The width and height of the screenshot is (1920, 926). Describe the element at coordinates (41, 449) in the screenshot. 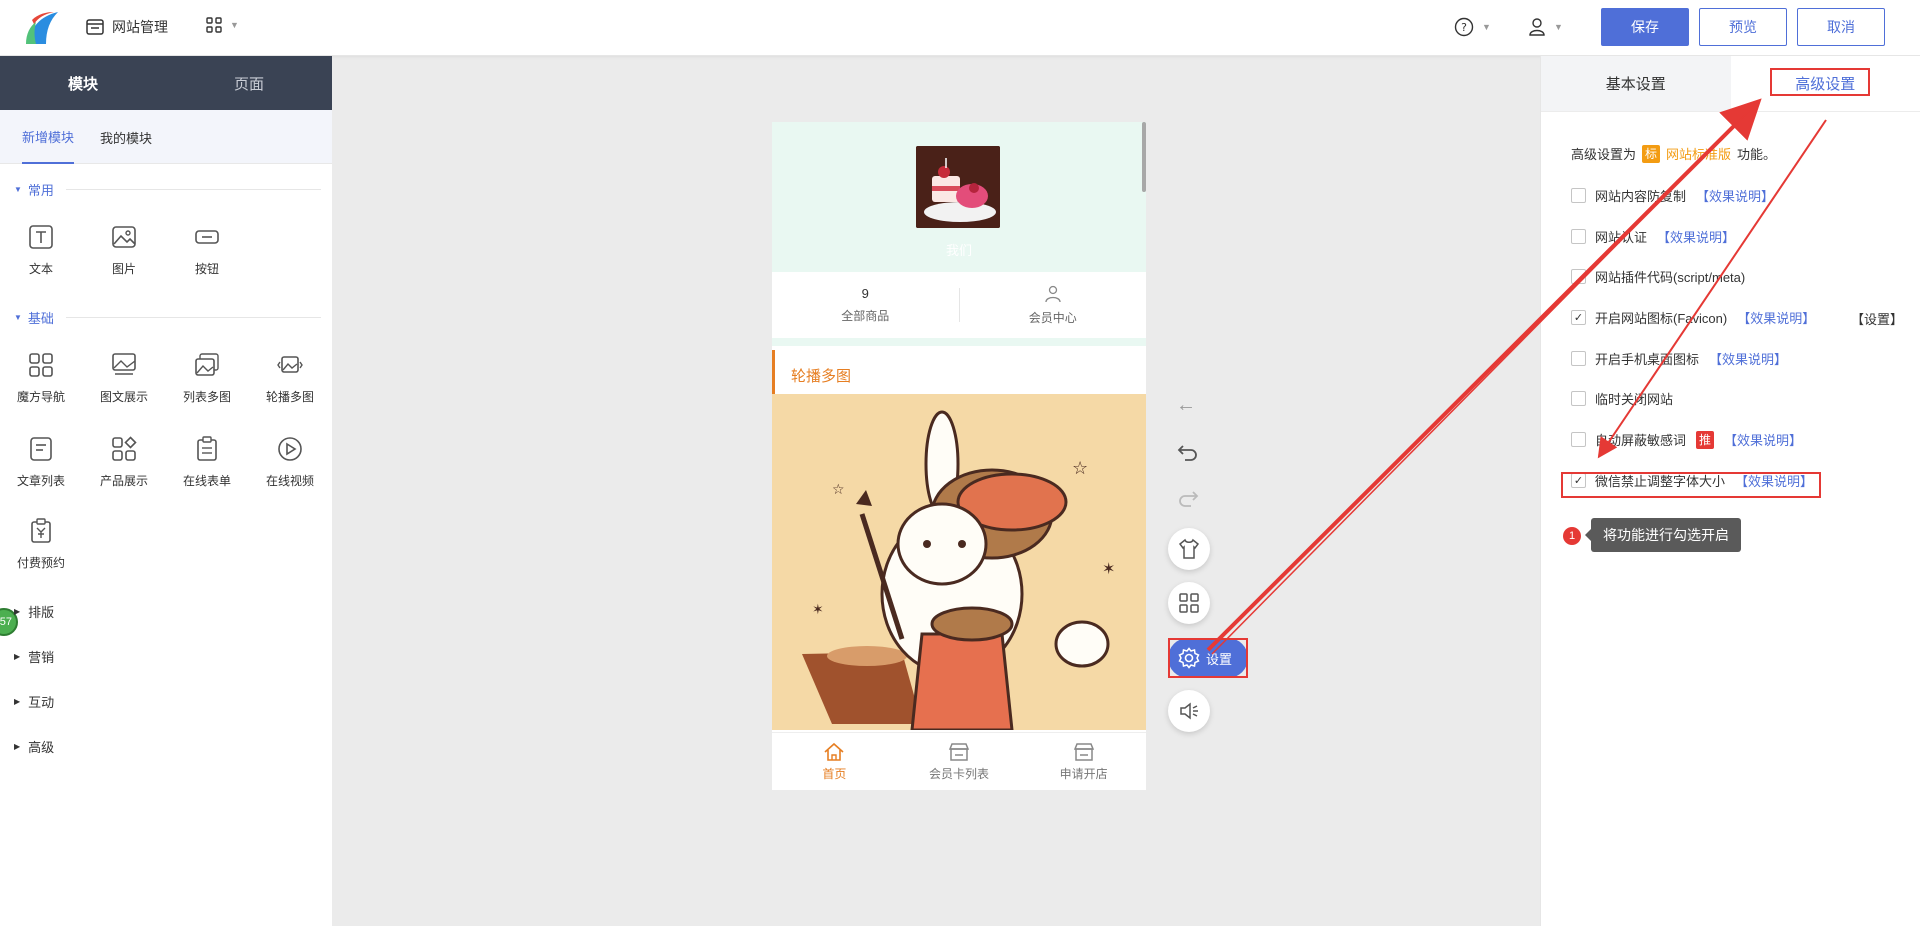

I see `article-list-icon` at that location.